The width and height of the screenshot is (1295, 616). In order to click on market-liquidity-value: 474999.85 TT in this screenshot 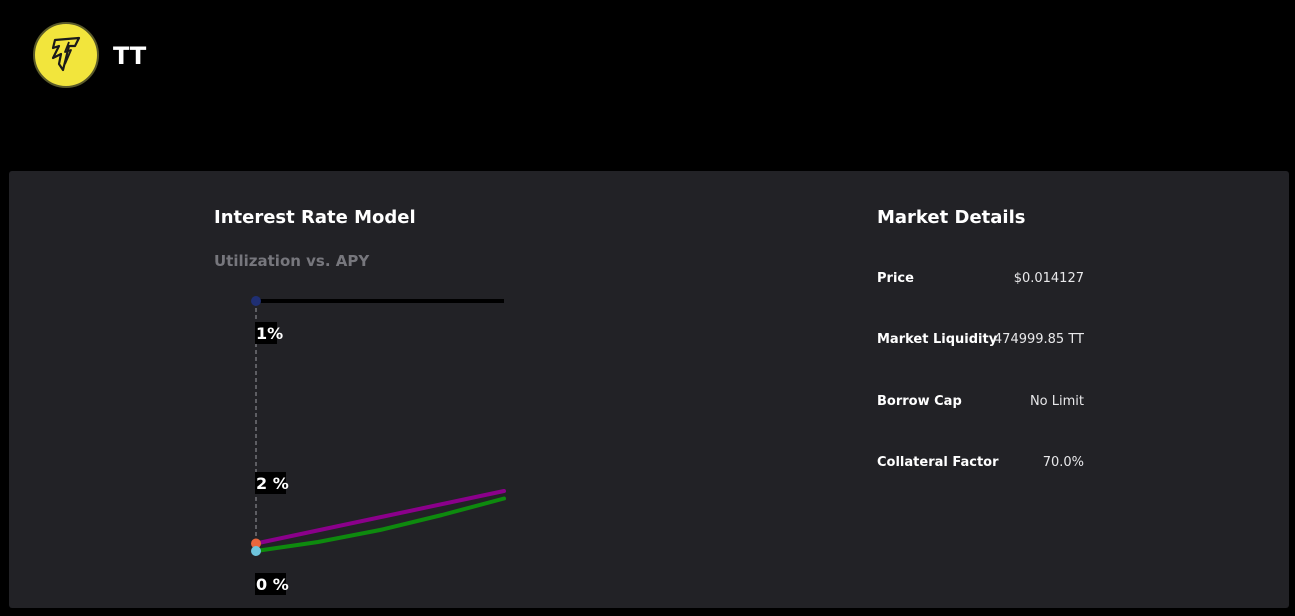, I will do `click(1038, 339)`.